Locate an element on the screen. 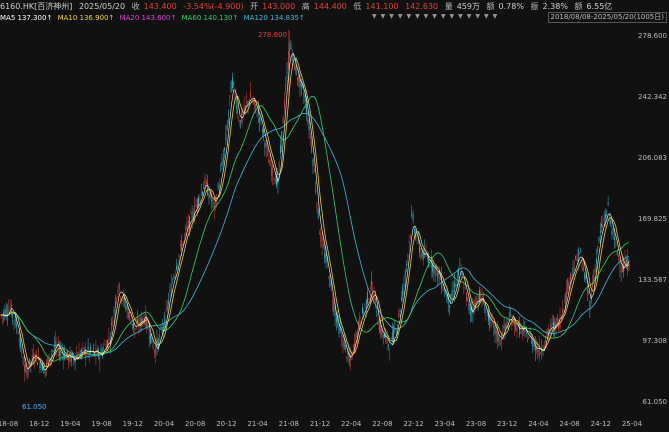 This screenshot has height=432, width=669. y-tick-label: 133.567 is located at coordinates (652, 280).